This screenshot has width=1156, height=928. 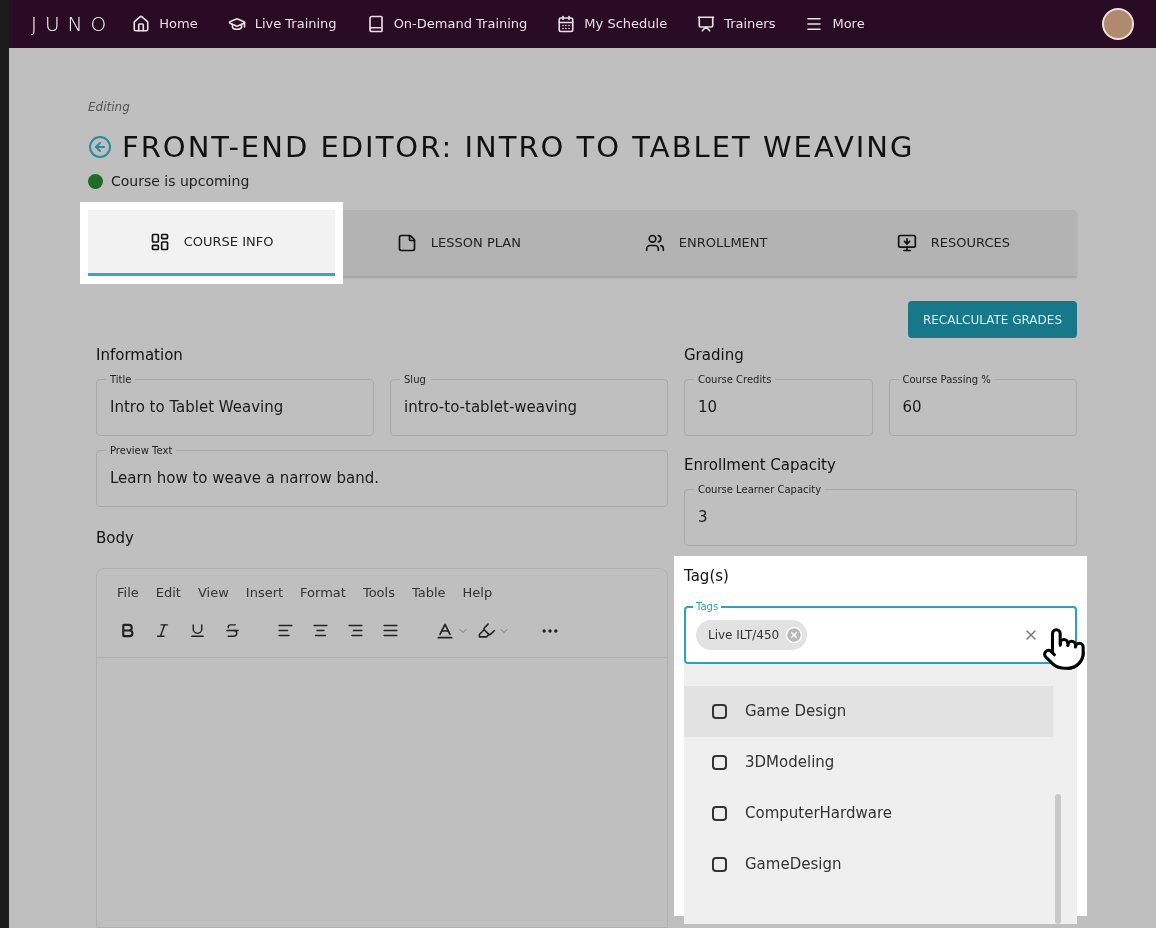 I want to click on eyebrow-text: Editing, so click(x=109, y=107).